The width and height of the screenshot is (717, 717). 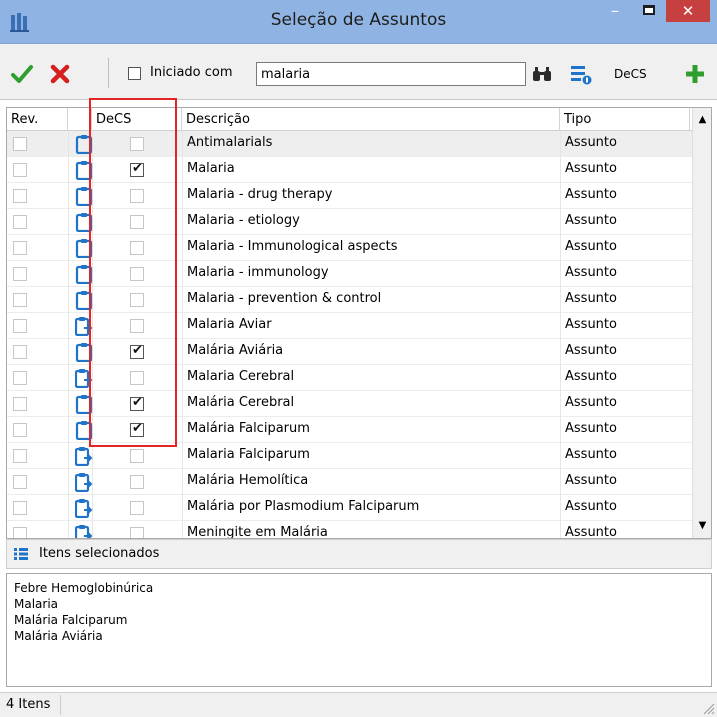 I want to click on column-header-decs: DeCS, so click(x=137, y=119).